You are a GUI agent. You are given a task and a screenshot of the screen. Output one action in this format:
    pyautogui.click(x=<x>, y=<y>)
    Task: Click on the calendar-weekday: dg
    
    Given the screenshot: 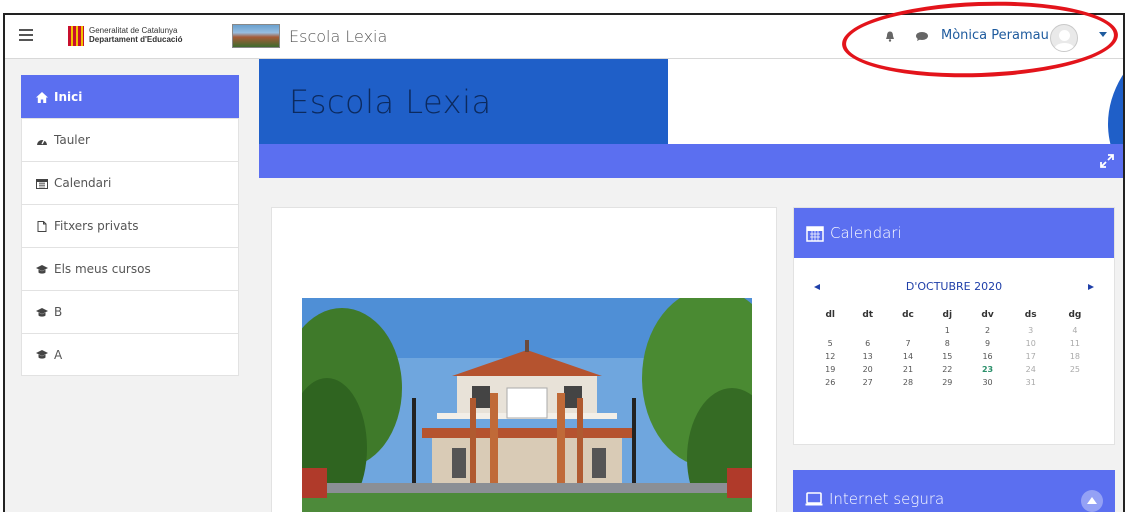 What is the action you would take?
    pyautogui.click(x=1075, y=315)
    